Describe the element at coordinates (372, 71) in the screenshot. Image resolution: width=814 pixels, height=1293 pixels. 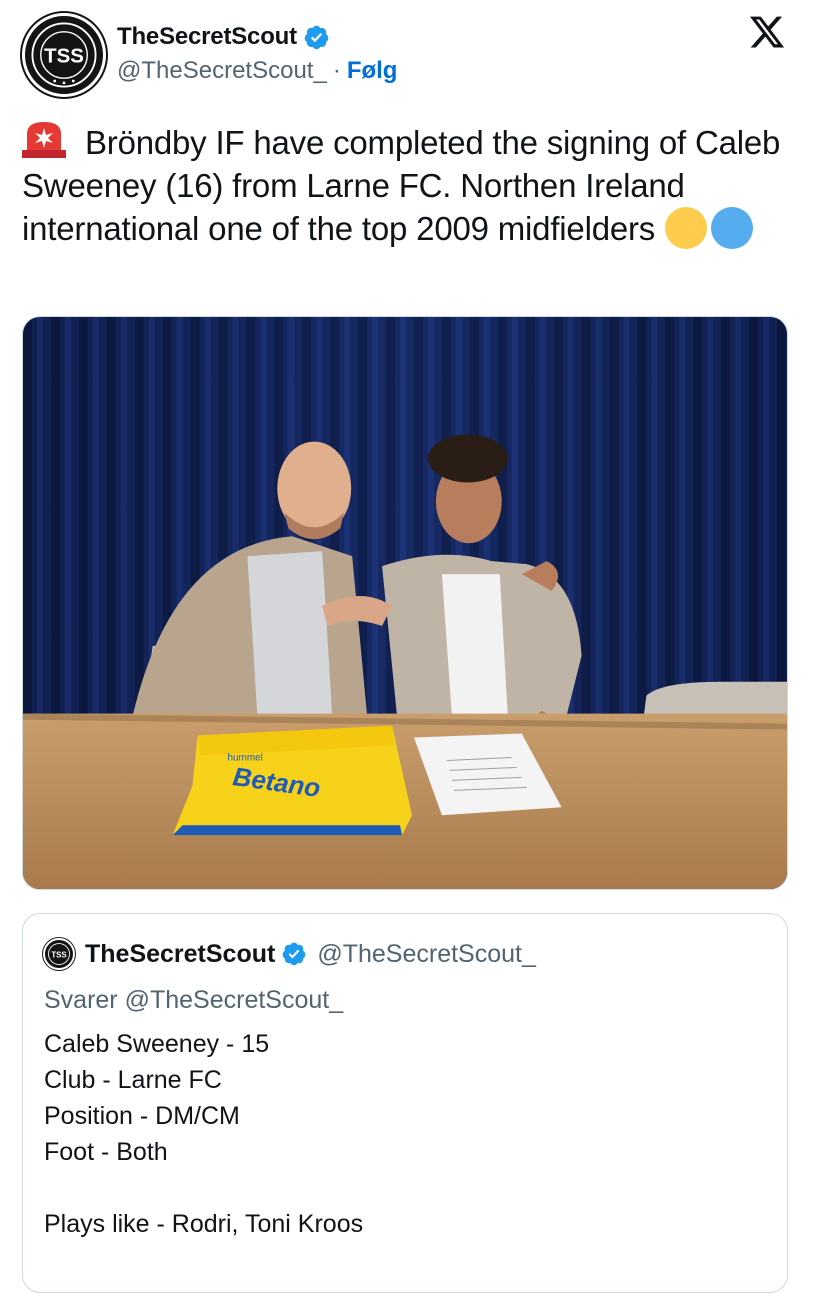
I see `follow-button: Følg` at that location.